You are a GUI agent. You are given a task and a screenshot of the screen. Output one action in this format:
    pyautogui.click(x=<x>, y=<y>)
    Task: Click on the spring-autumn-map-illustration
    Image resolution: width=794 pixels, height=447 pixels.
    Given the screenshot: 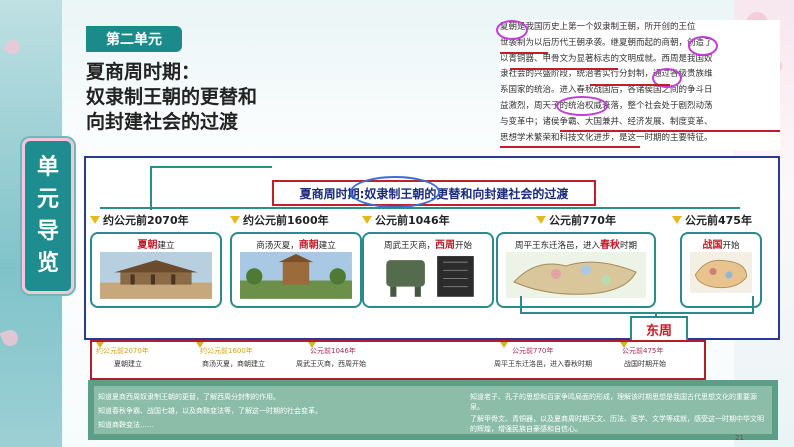 What is the action you would take?
    pyautogui.click(x=576, y=275)
    